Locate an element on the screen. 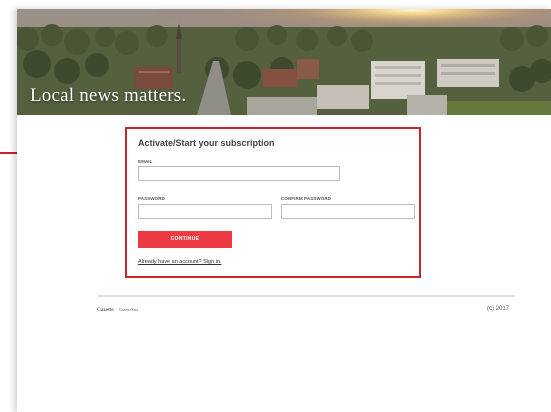  copyright-notice: (c) 2017 is located at coordinates (498, 309).